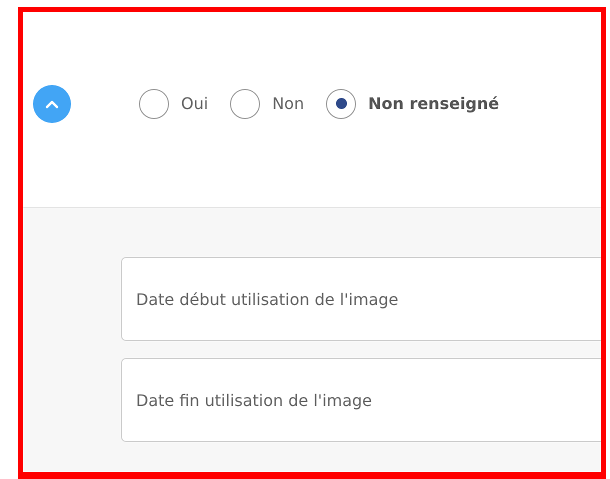  I want to click on collapse-button, so click(52, 103).